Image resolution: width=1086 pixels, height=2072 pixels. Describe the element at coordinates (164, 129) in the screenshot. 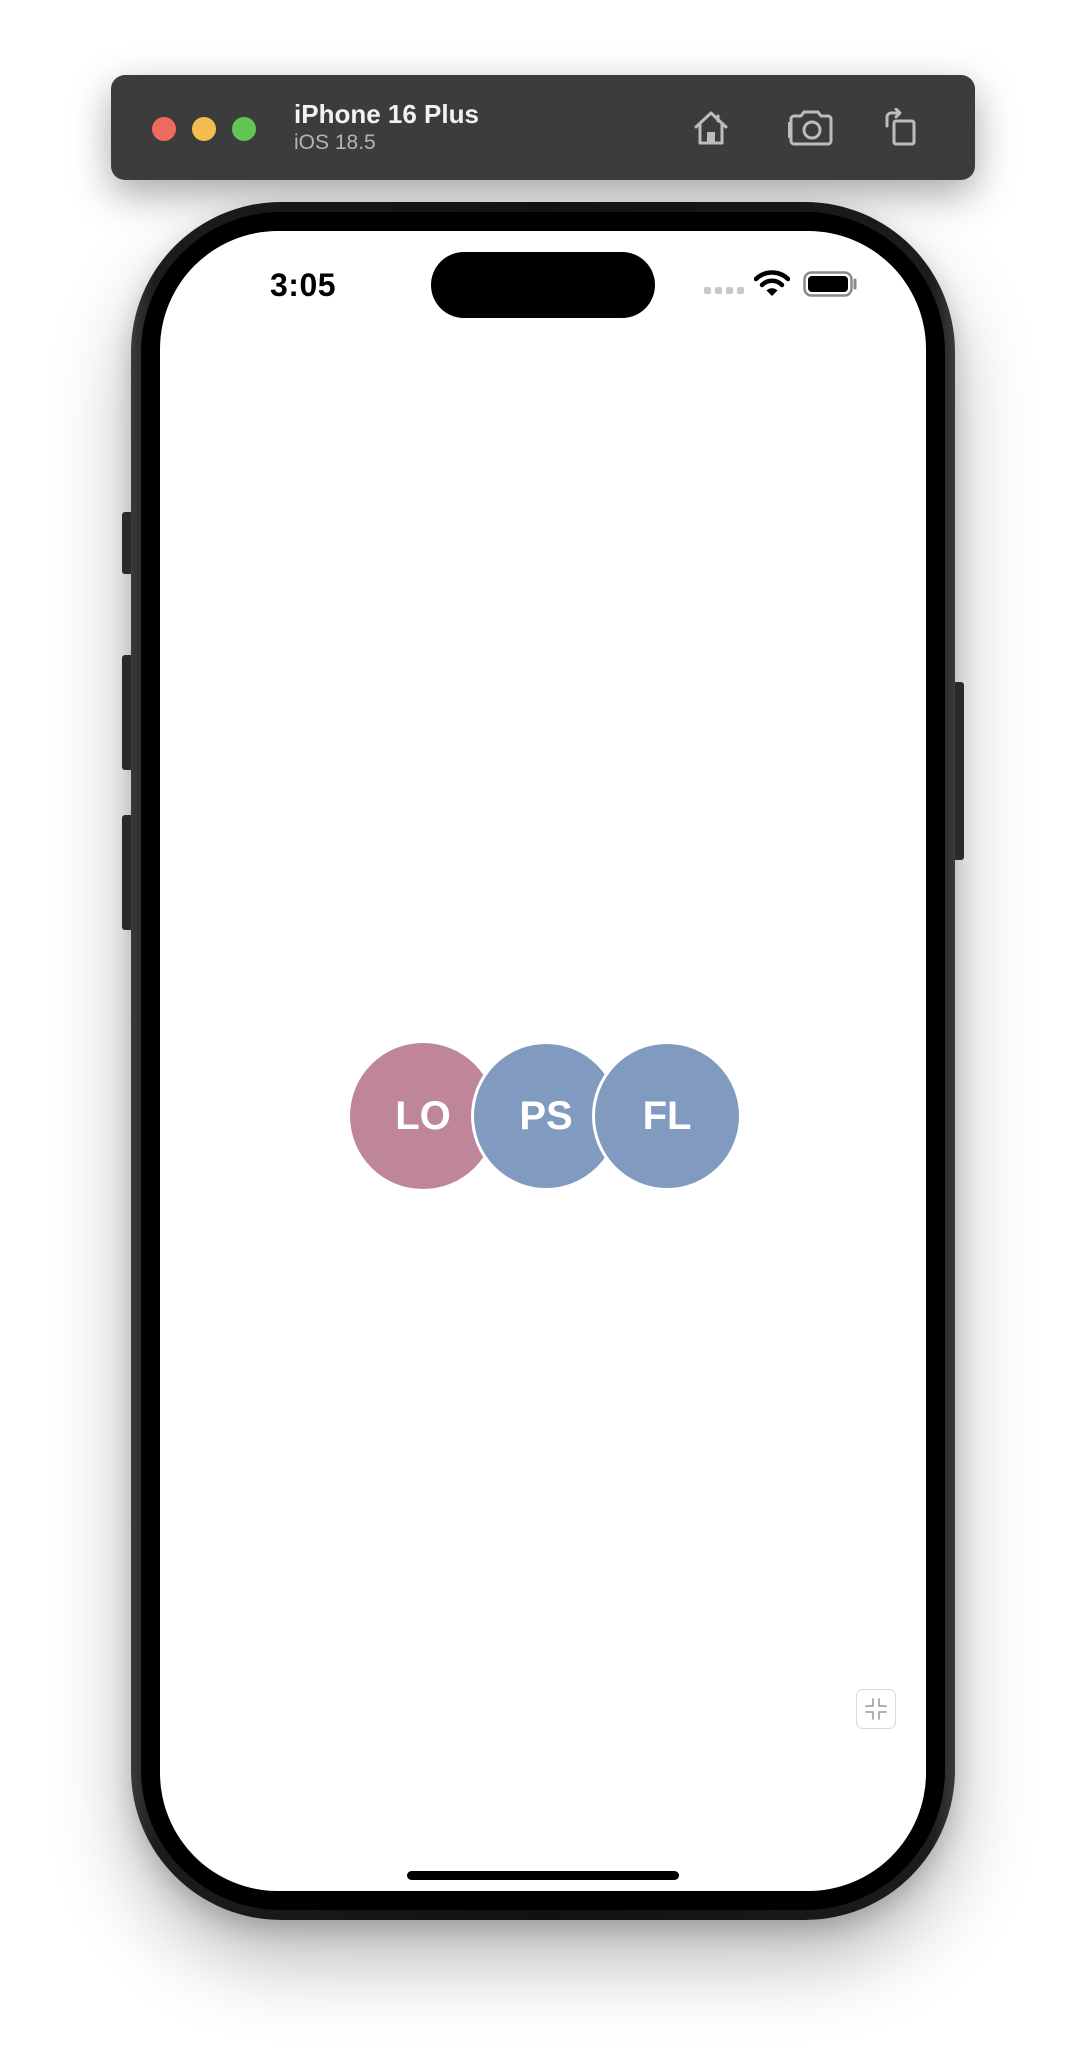

I see `close-window-button` at that location.